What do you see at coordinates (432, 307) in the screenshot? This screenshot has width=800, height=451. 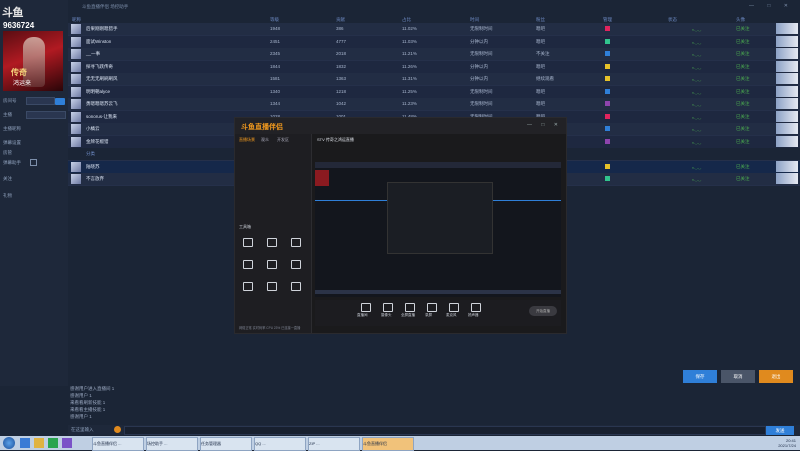 I see `record-icon` at bounding box center [432, 307].